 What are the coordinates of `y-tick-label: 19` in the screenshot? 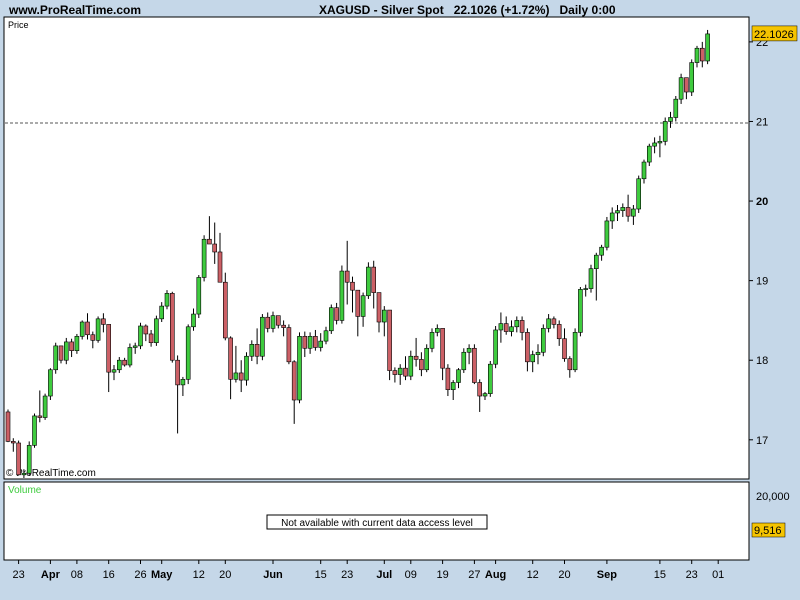 It's located at (762, 282).